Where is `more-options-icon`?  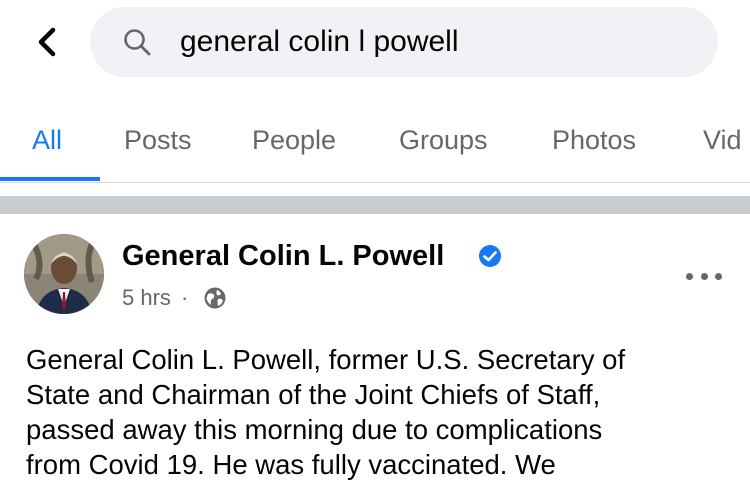 more-options-icon is located at coordinates (689, 276).